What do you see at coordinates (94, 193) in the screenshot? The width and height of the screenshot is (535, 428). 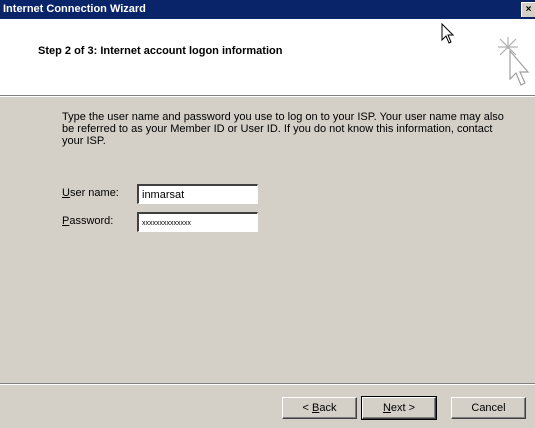 I see `username-label-text: ser name:` at bounding box center [94, 193].